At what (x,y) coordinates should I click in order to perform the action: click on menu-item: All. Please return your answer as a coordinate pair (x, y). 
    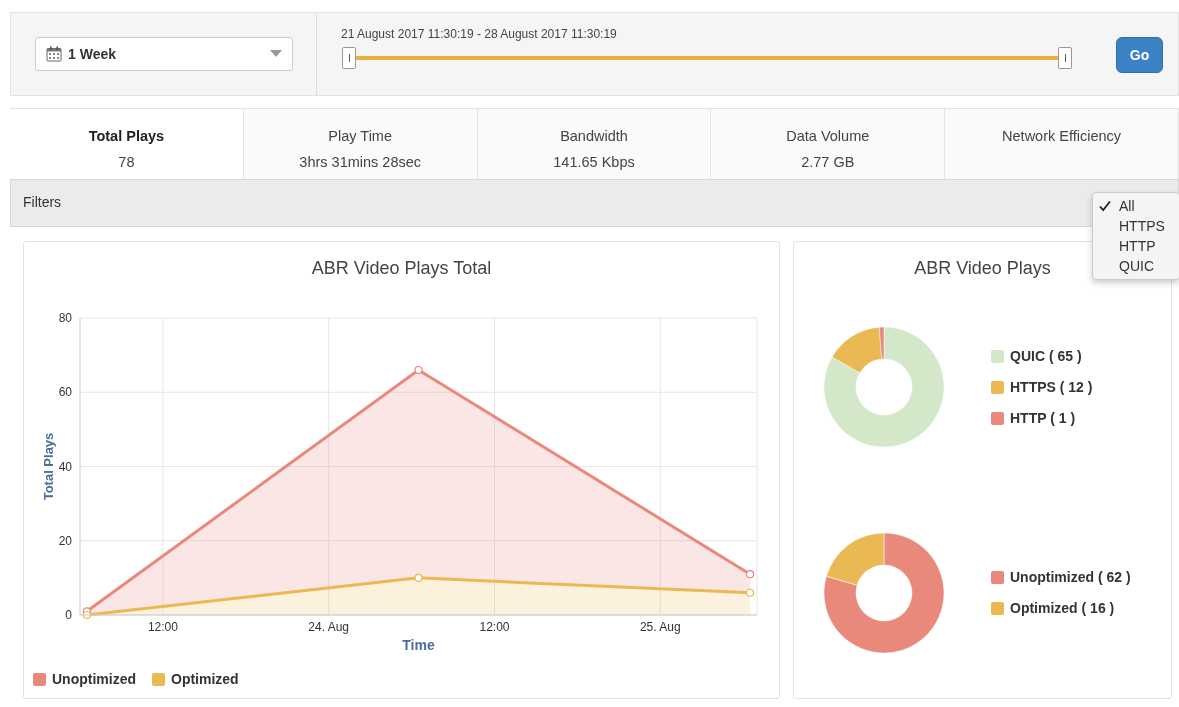
    Looking at the image, I should click on (1136, 206).